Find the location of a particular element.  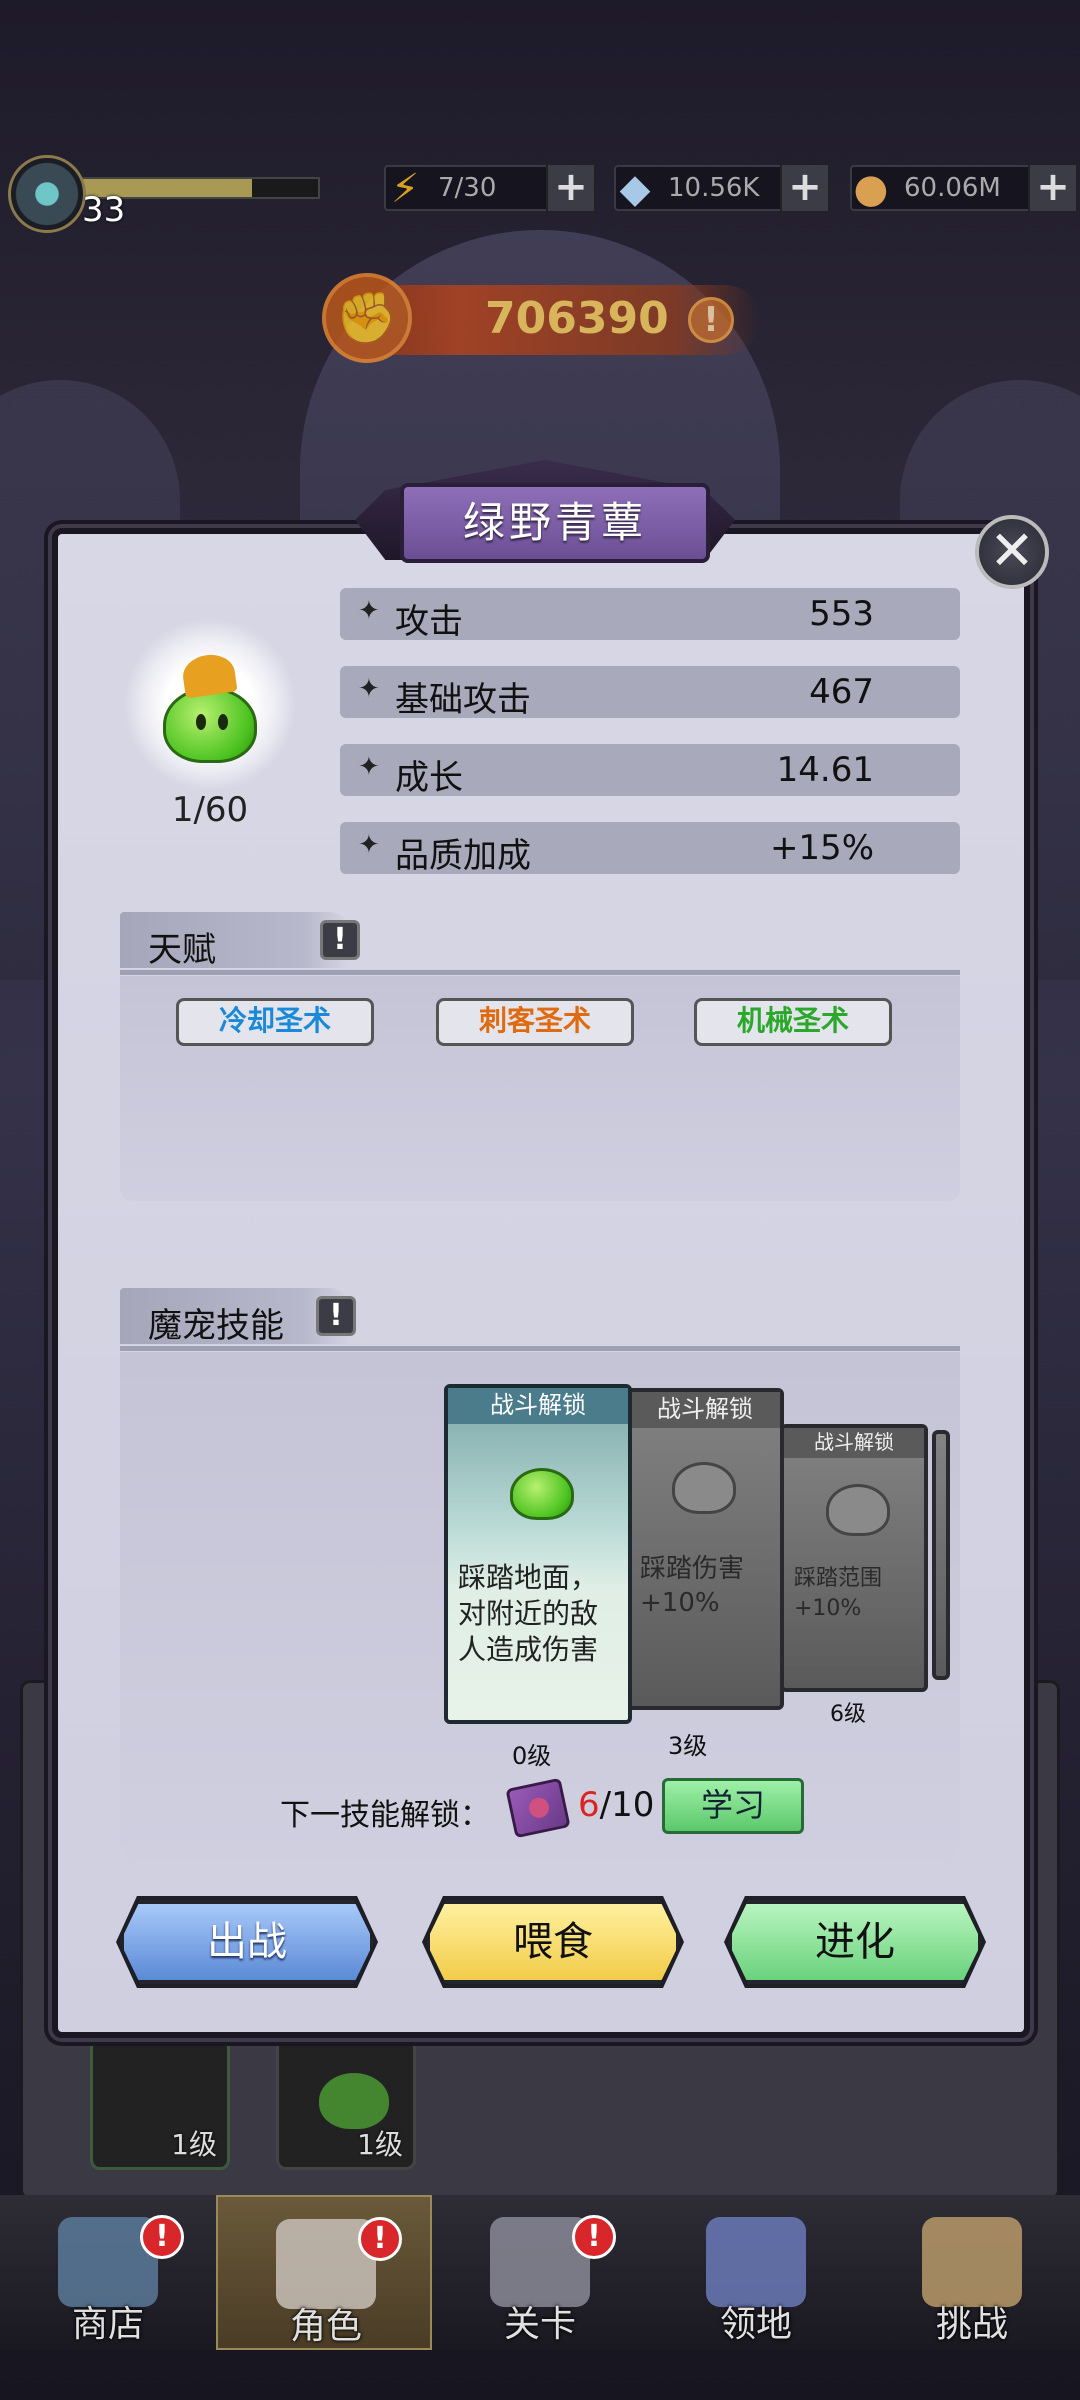

skill-book-count: 6/10 is located at coordinates (616, 1805).